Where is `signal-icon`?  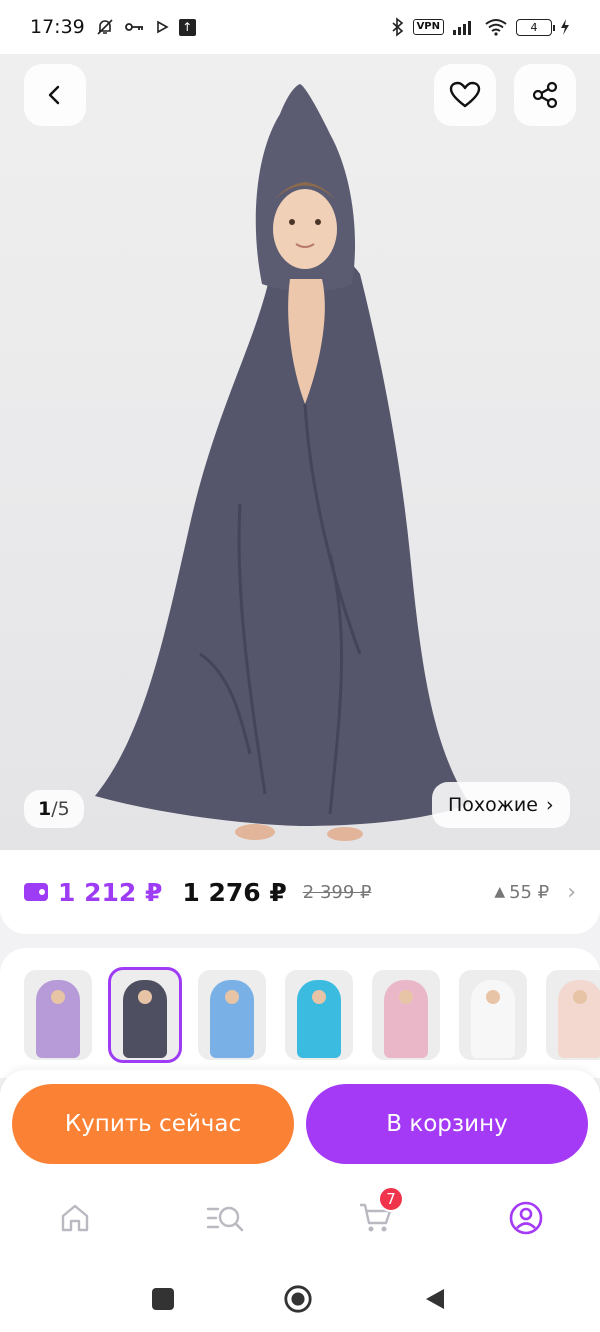 signal-icon is located at coordinates (464, 27).